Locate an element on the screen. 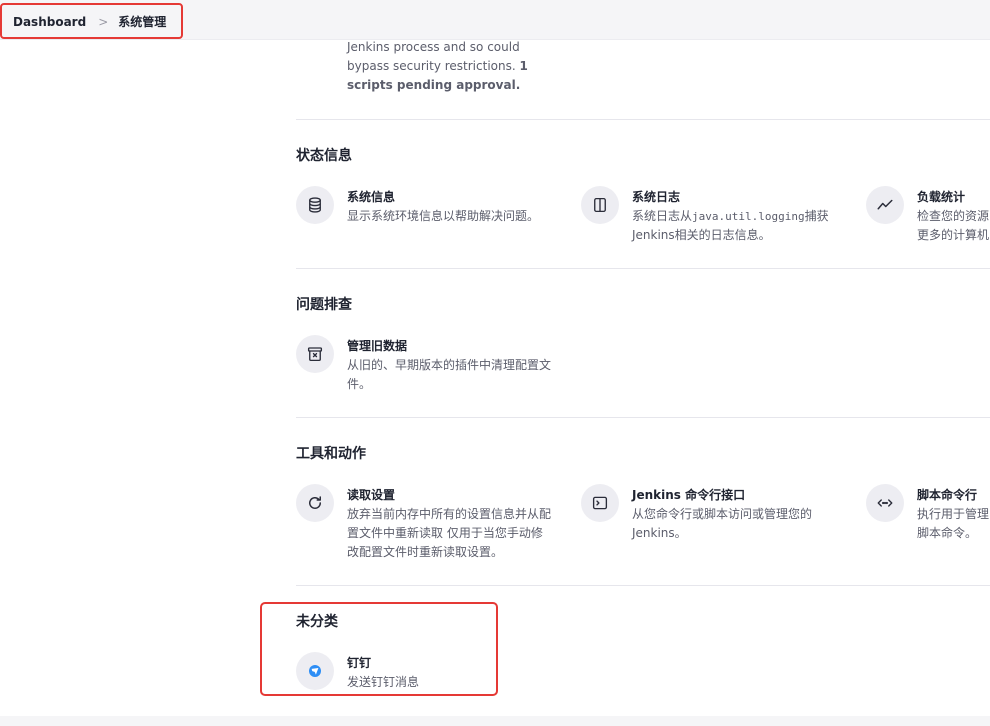  item-description: 从您命令行或脚本访问或管理您的 Jenkins。 is located at coordinates (722, 523).